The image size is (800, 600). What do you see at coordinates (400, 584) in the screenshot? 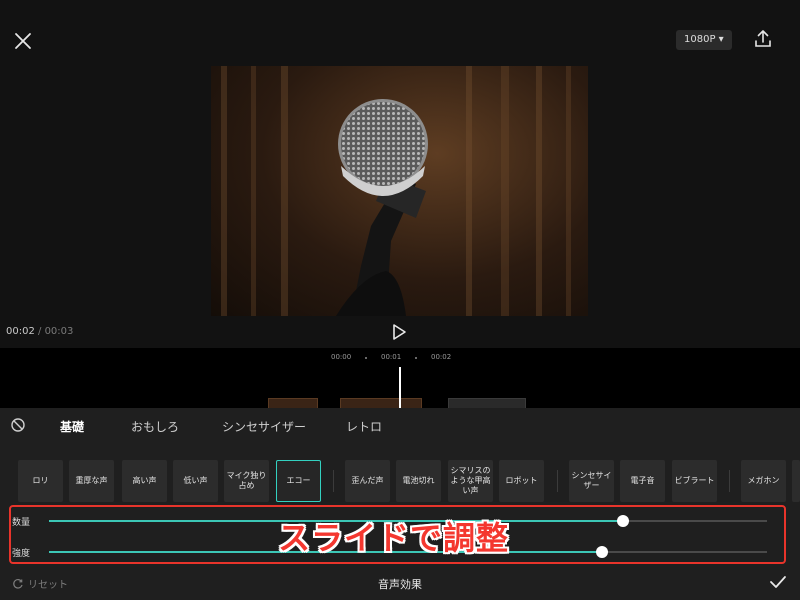
I see `panel-title: 音声効果` at bounding box center [400, 584].